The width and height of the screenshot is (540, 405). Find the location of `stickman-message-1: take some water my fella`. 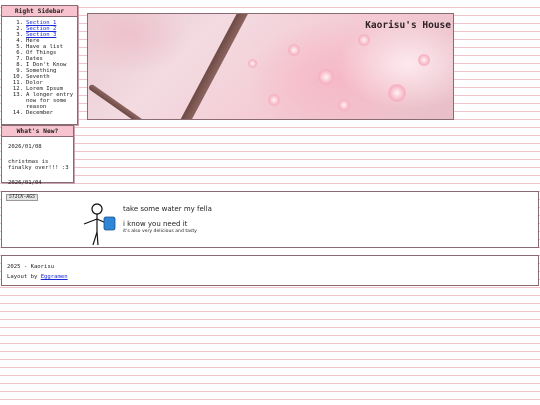

stickman-message-1: take some water my fella is located at coordinates (167, 209).